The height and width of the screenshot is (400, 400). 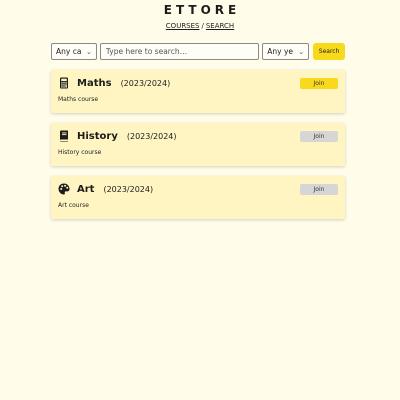 I want to click on nav-courses-link: COURSES, so click(x=183, y=26).